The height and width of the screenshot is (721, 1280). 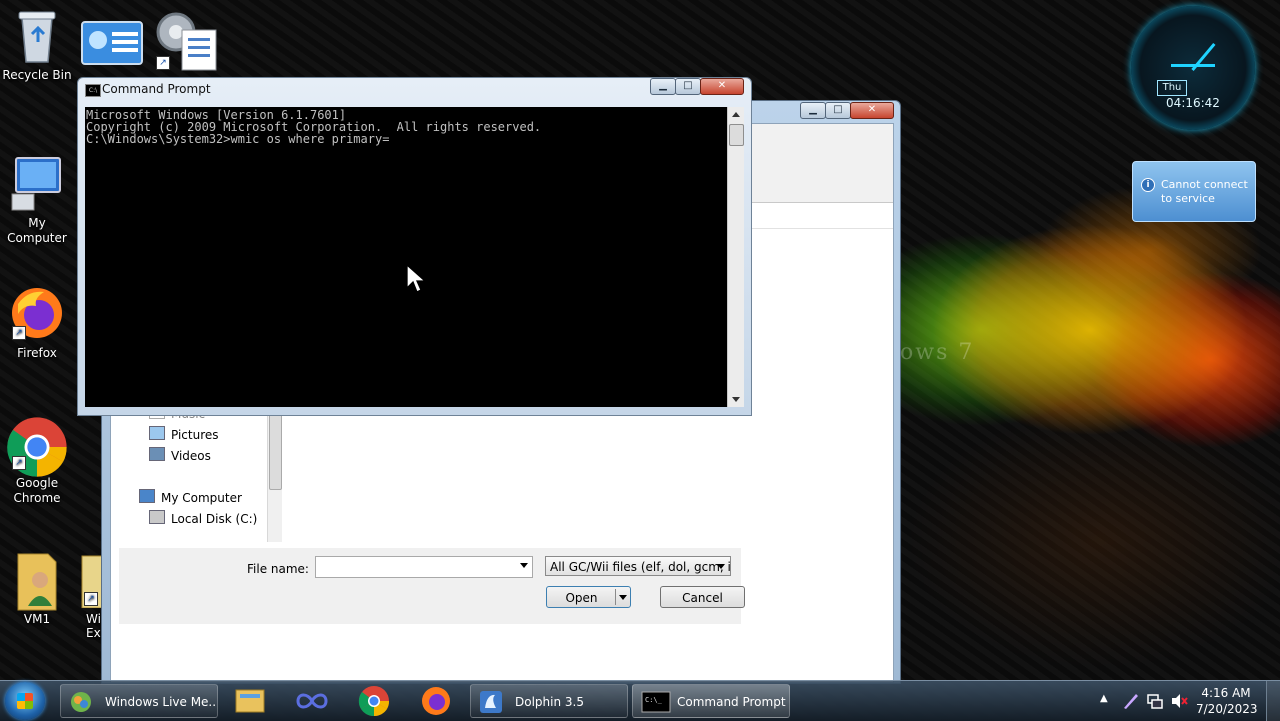 I want to click on window-title: Command Prompt, so click(x=156, y=89).